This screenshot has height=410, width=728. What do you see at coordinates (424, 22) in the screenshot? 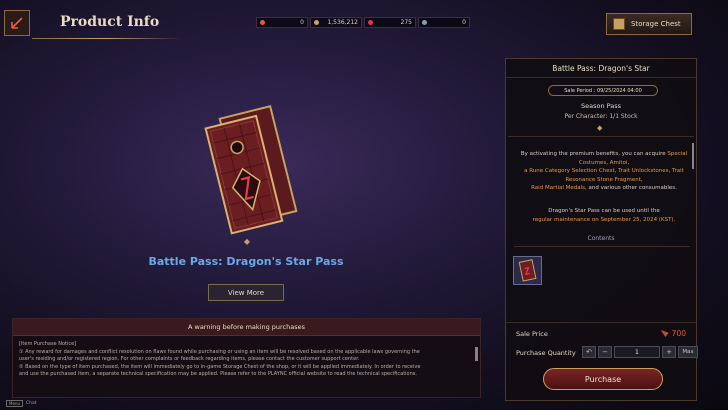
I see `silver-orb-icon` at bounding box center [424, 22].